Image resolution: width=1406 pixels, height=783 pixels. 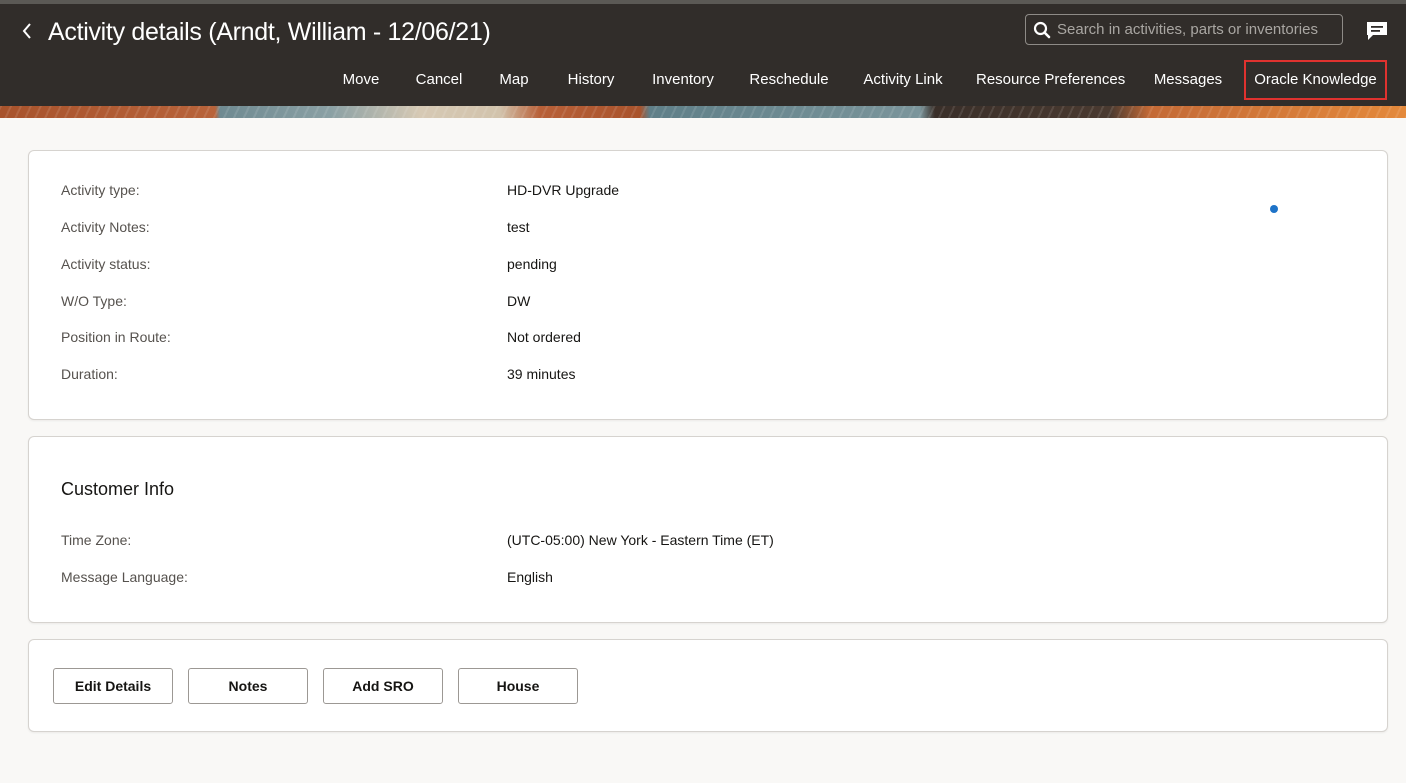 What do you see at coordinates (116, 337) in the screenshot?
I see `field-label: Position in Route:` at bounding box center [116, 337].